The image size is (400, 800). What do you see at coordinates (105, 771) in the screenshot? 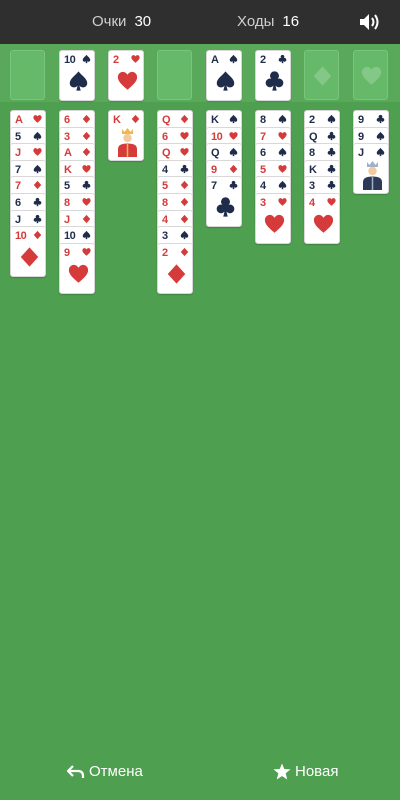
I see `undo-button: Отмена` at bounding box center [105, 771].